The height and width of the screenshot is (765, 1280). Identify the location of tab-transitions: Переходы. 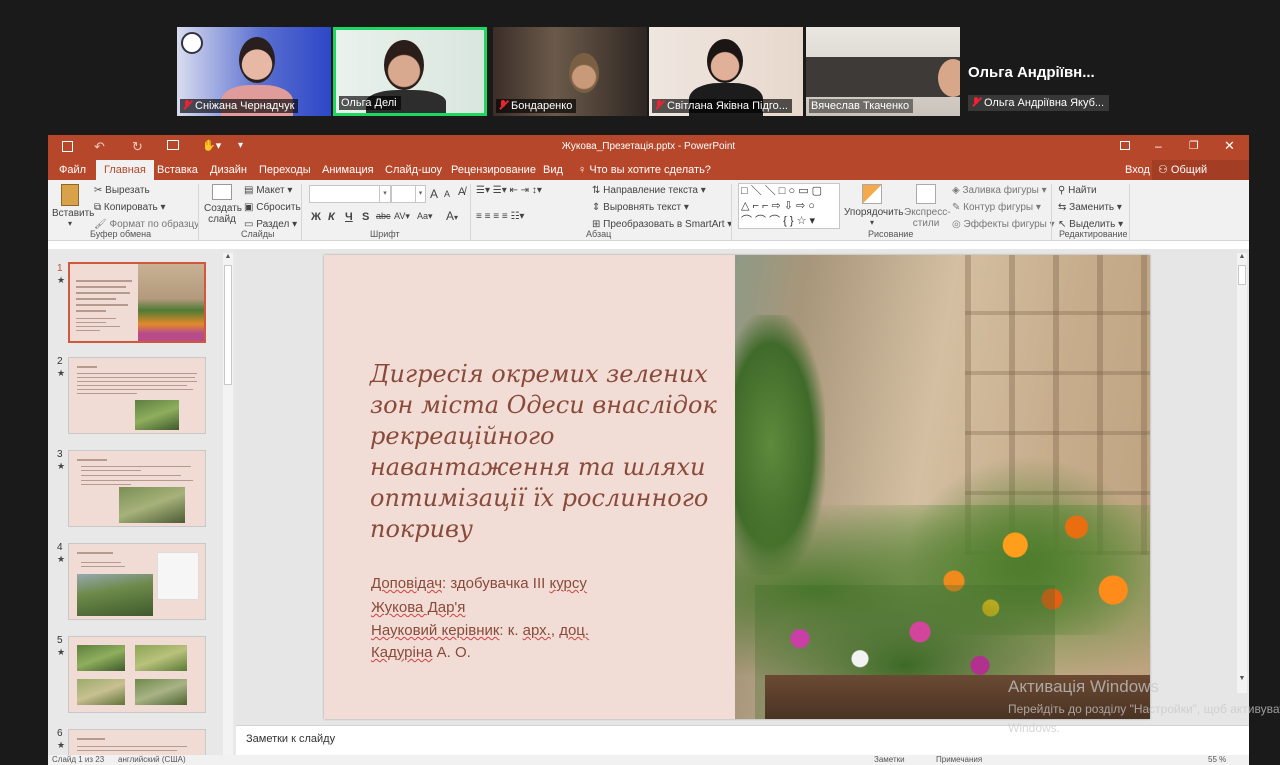
(285, 170).